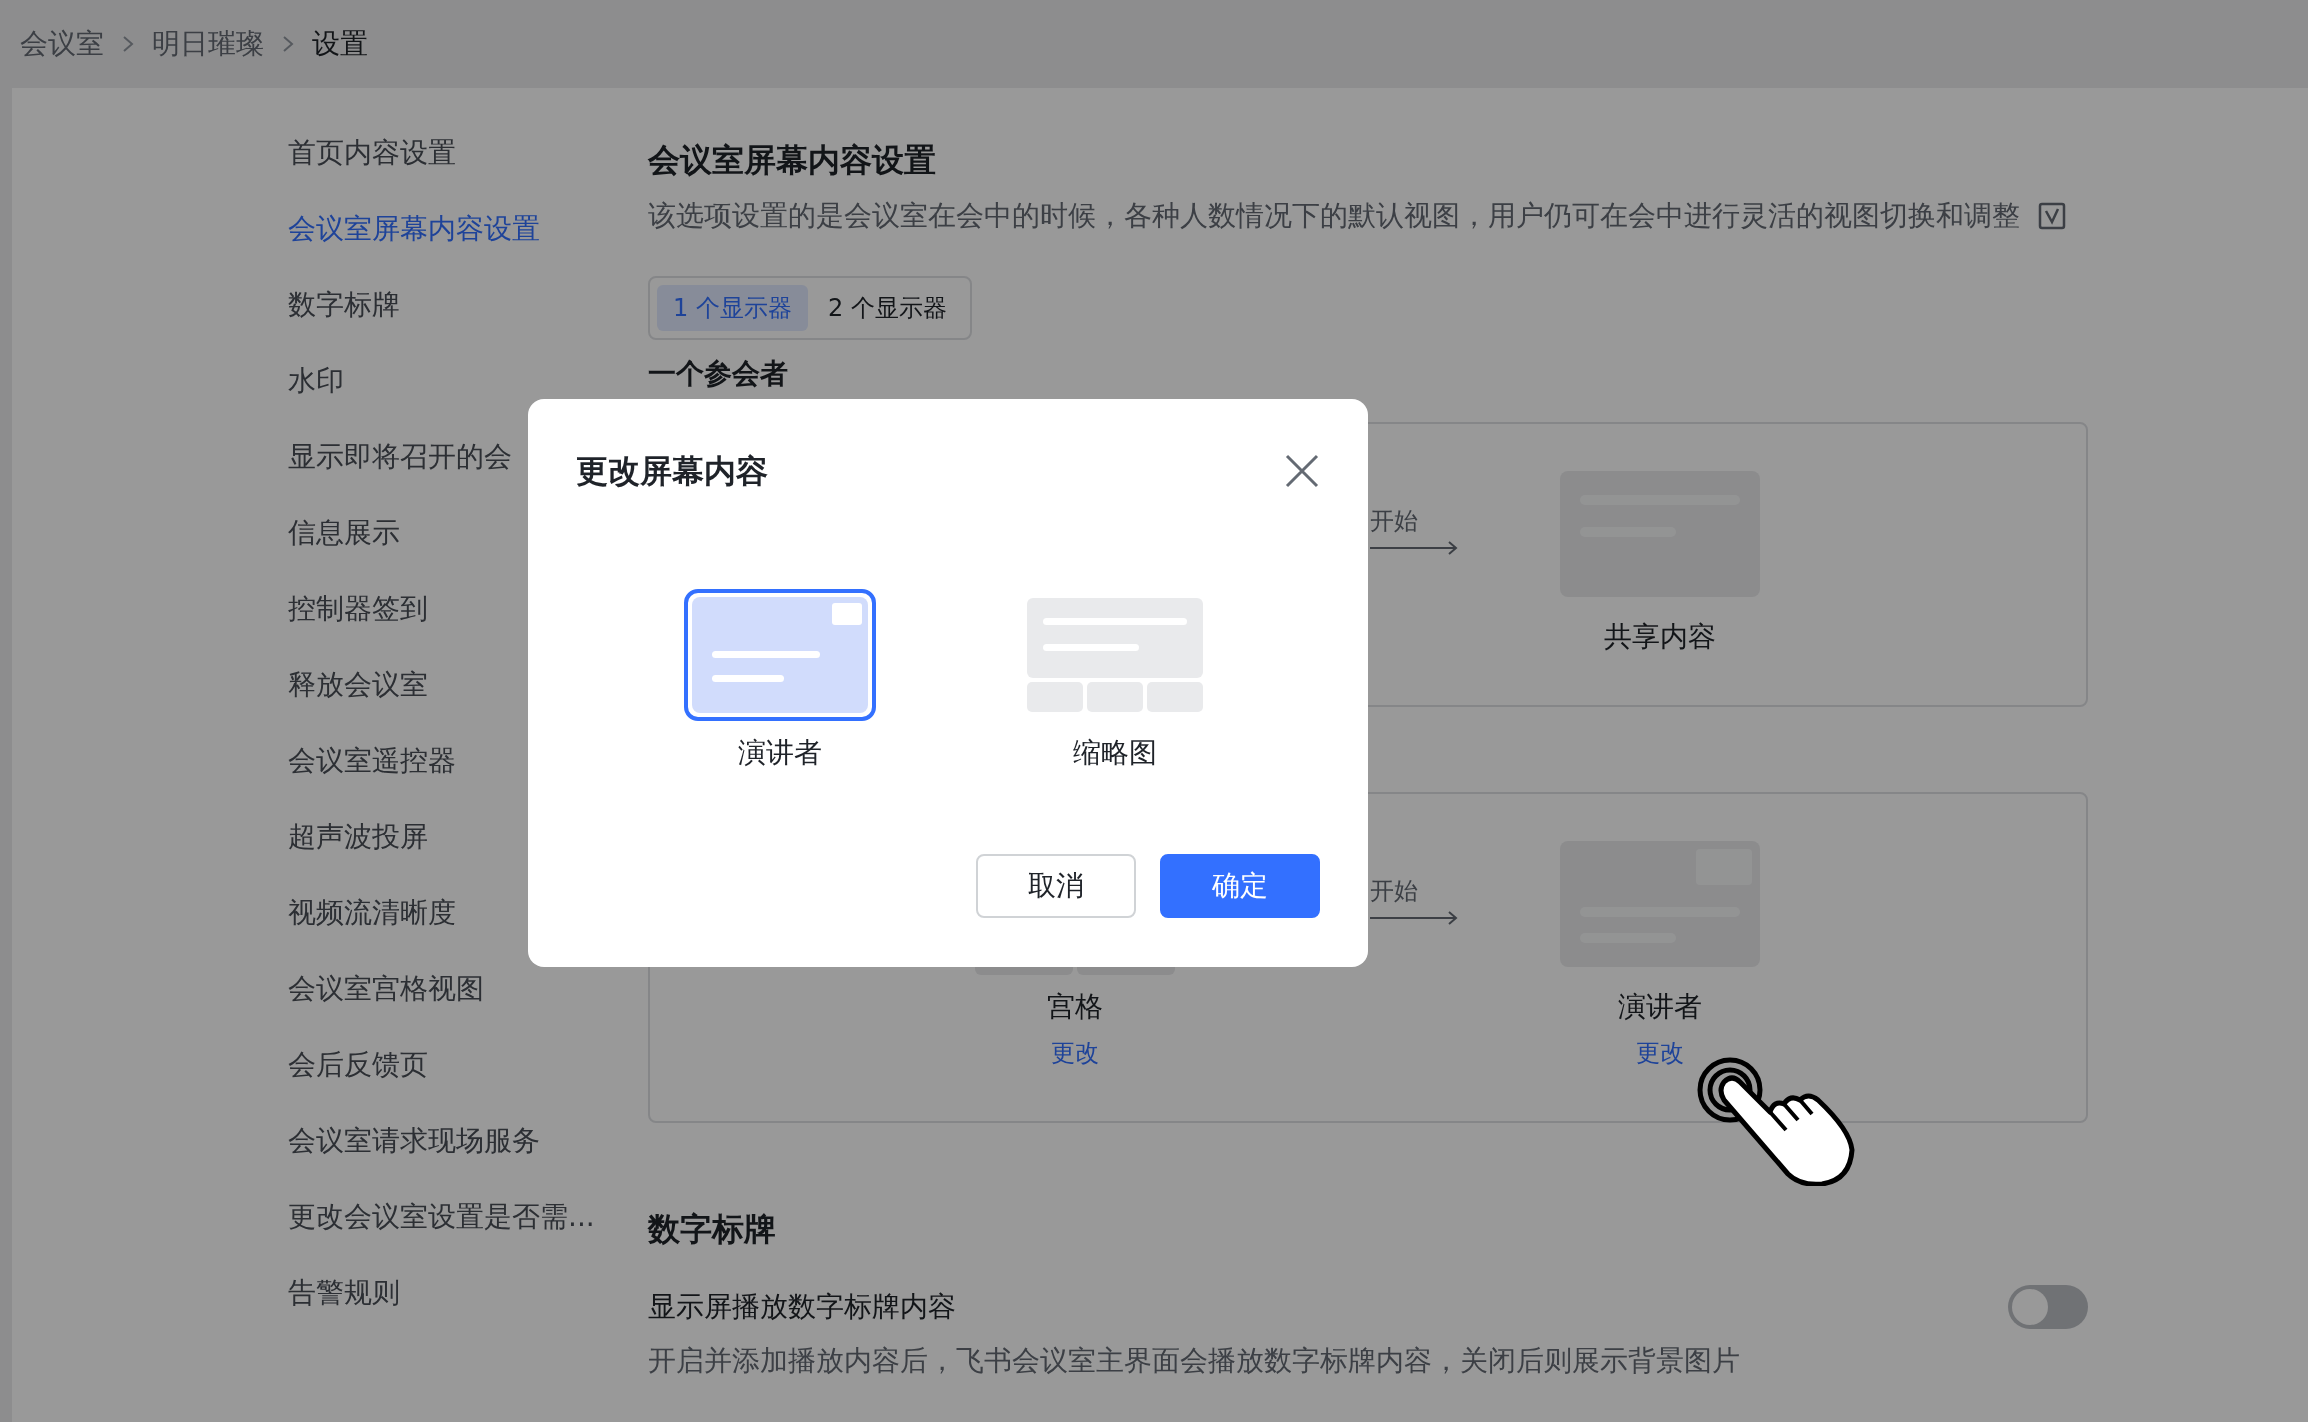 The height and width of the screenshot is (1422, 2308). What do you see at coordinates (468, 1065) in the screenshot?
I see `sidebar-item: 会后反馈页` at bounding box center [468, 1065].